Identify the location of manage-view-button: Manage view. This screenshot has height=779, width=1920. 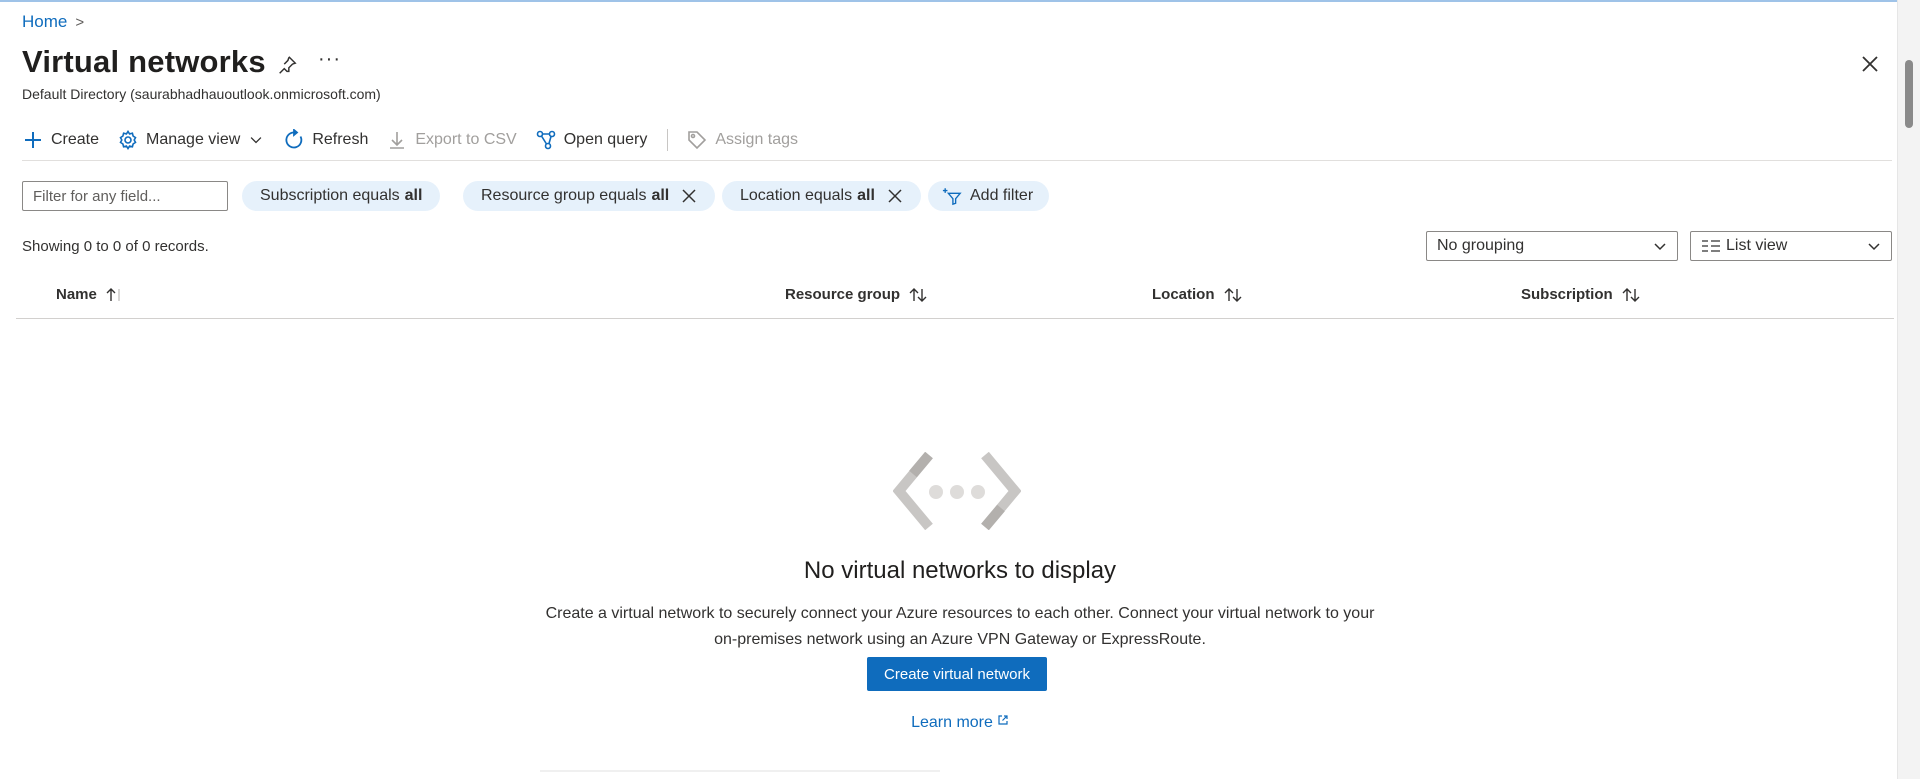
(191, 140).